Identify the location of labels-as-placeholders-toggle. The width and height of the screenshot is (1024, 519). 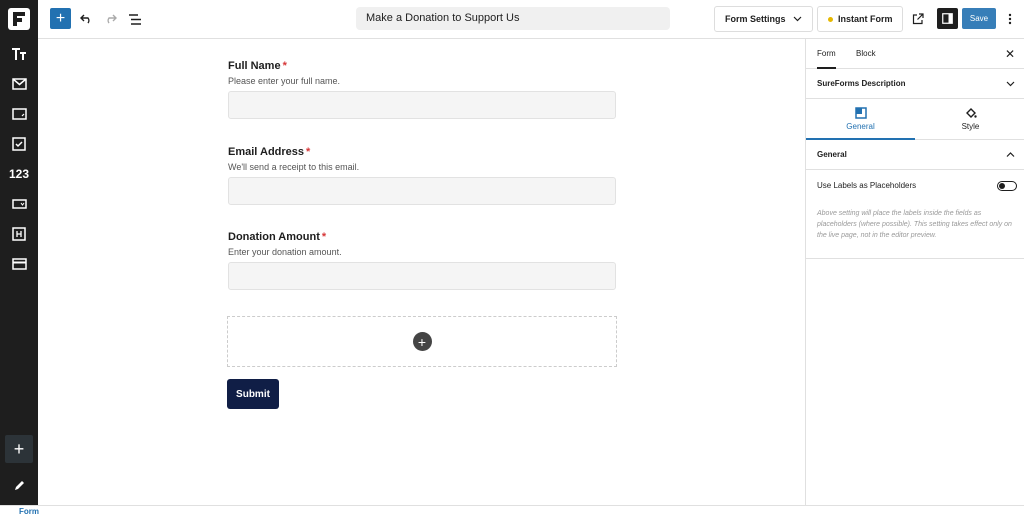
(1007, 186).